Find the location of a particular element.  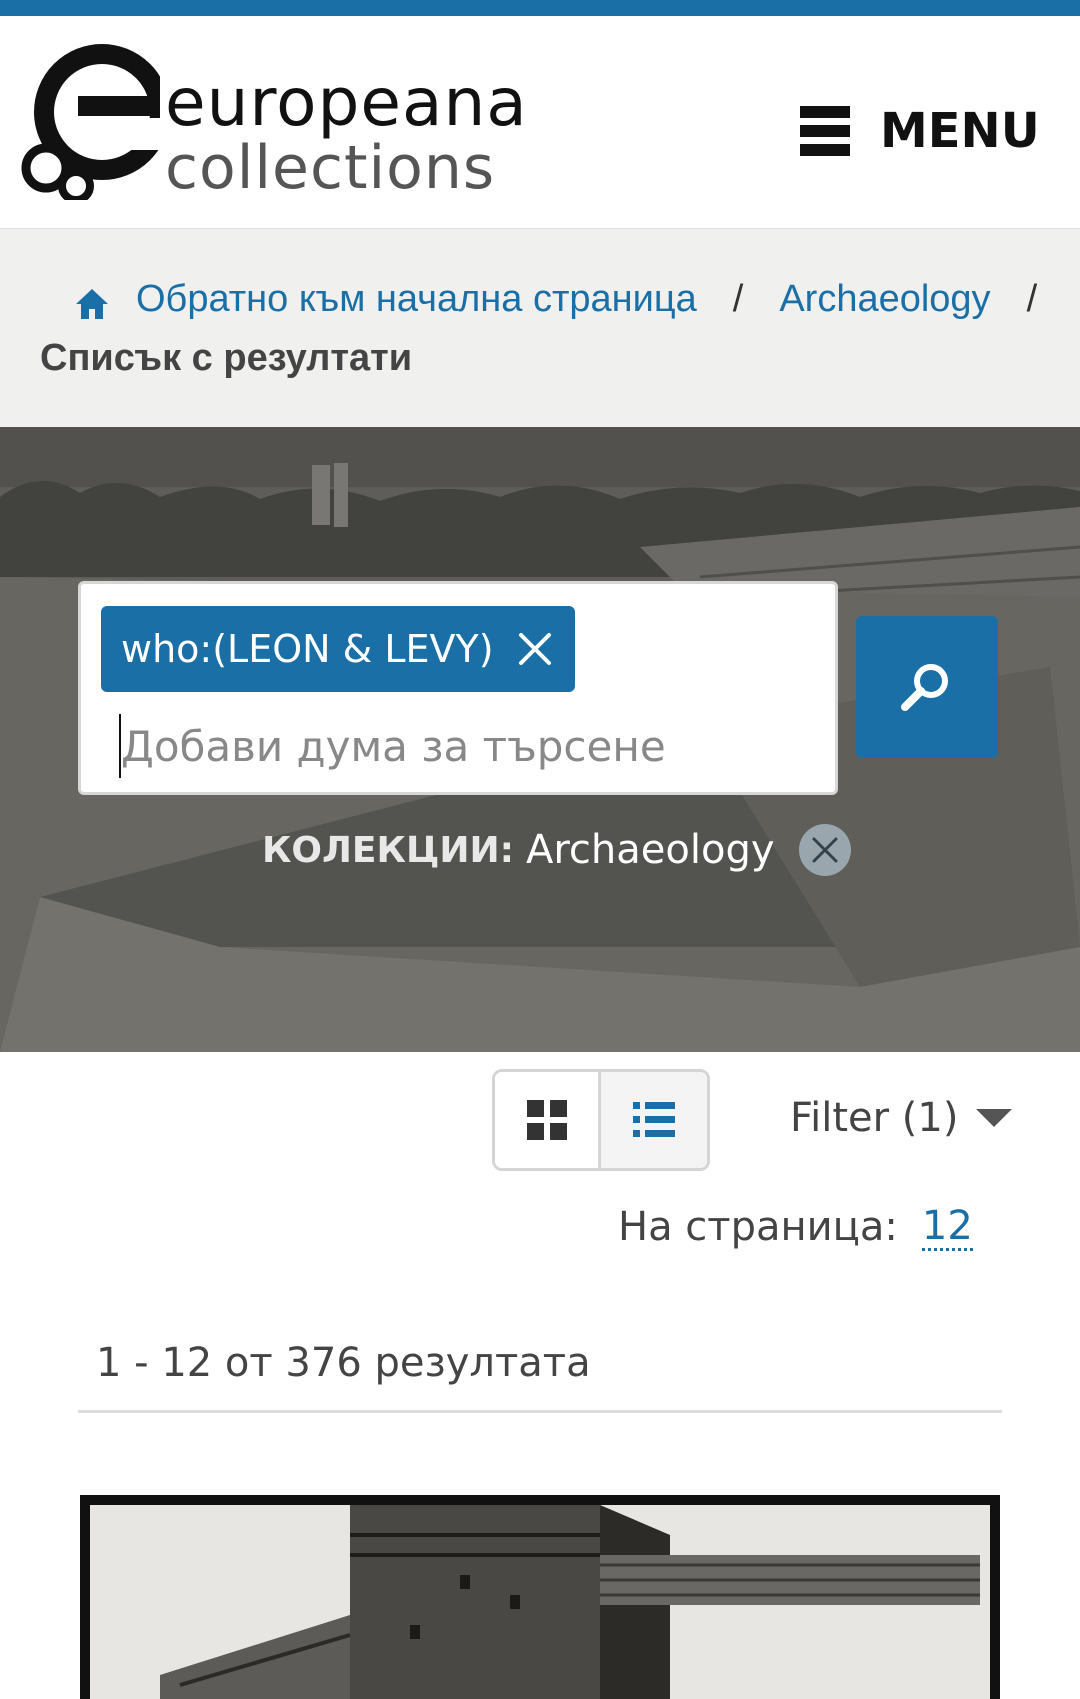

view-toggle is located at coordinates (601, 1120).